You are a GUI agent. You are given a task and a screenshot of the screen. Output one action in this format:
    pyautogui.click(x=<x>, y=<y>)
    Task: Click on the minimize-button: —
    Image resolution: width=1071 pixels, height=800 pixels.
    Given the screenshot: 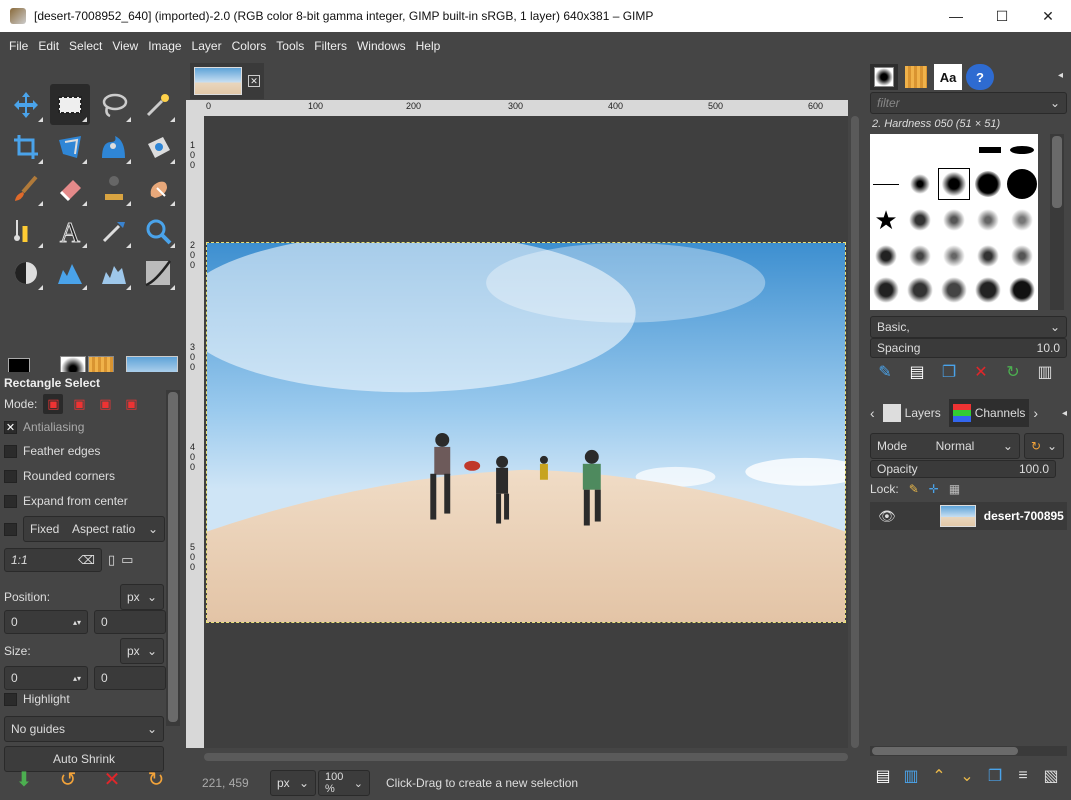 What is the action you would take?
    pyautogui.click(x=956, y=16)
    